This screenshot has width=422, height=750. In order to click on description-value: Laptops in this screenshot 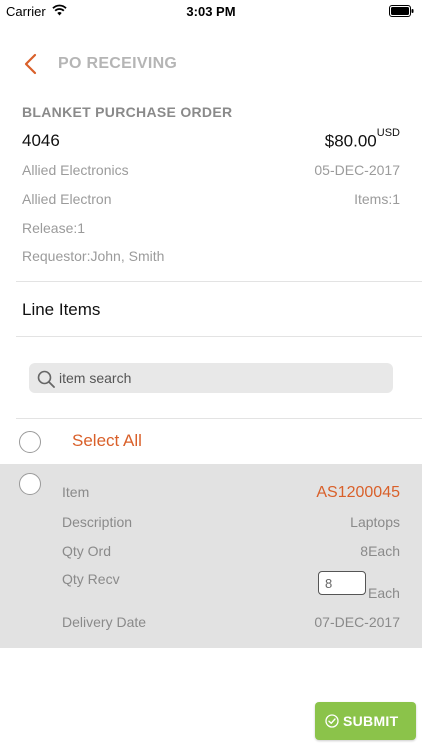, I will do `click(375, 522)`.